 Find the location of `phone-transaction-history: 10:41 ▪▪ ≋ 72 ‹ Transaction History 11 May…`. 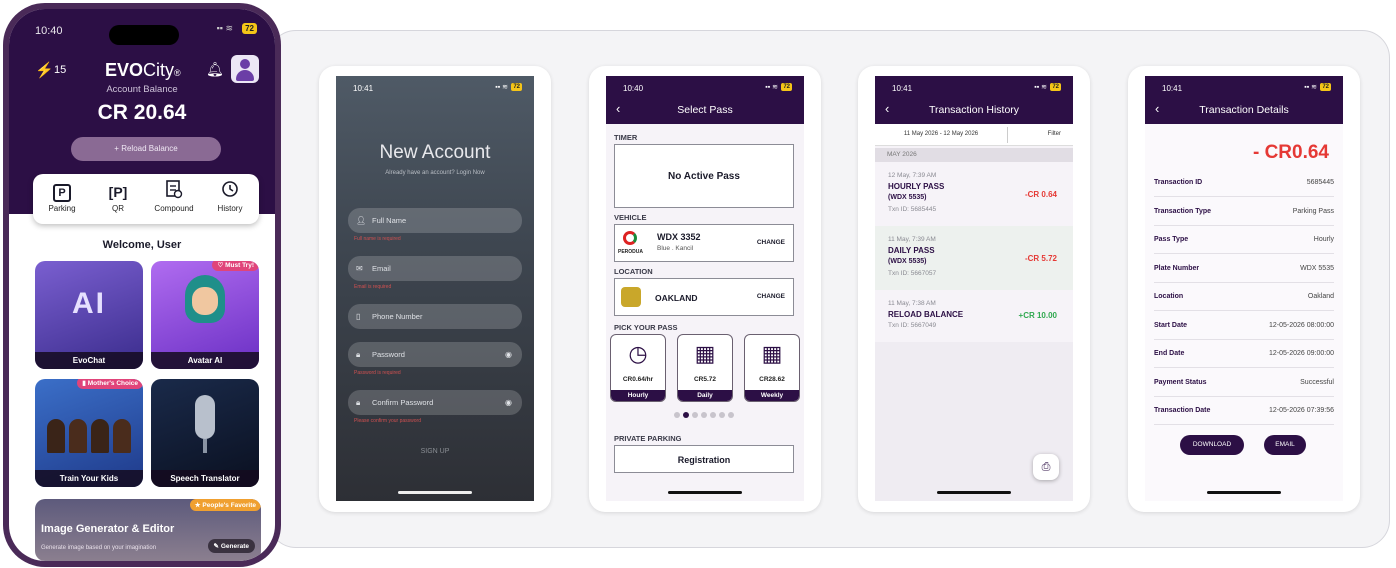

phone-transaction-history: 10:41 ▪▪ ≋ 72 ‹ Transaction History 11 May… is located at coordinates (974, 289).